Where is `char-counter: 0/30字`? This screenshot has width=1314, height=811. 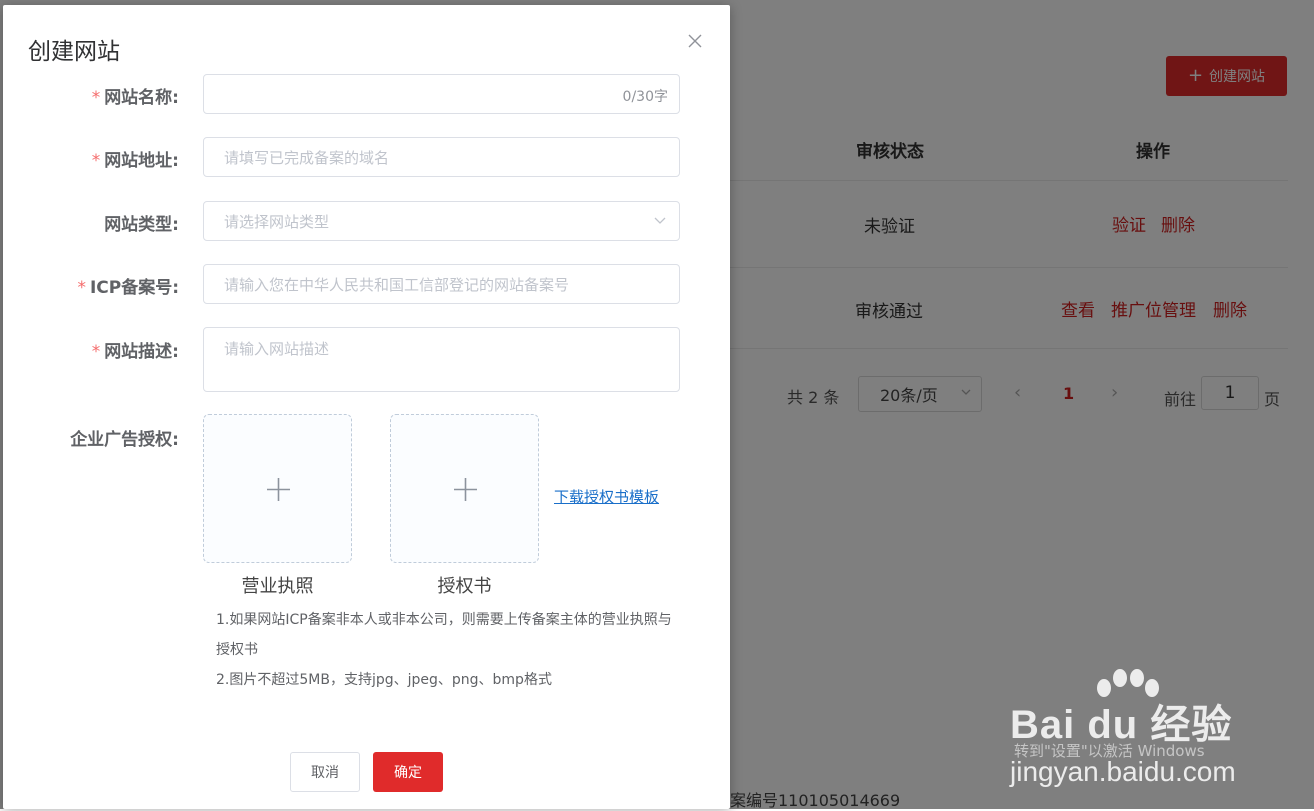
char-counter: 0/30字 is located at coordinates (645, 97).